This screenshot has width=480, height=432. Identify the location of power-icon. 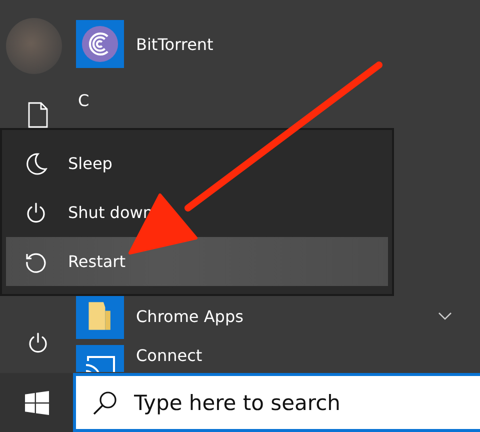
(36, 212).